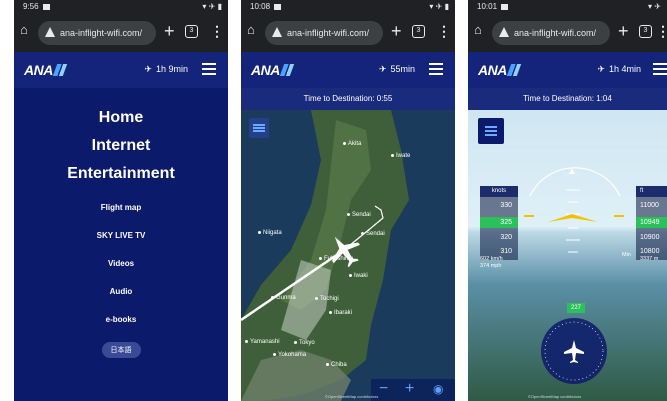 Image resolution: width=667 pixels, height=401 pixels. Describe the element at coordinates (438, 389) in the screenshot. I see `center-aircraft-icon: ◉` at that location.